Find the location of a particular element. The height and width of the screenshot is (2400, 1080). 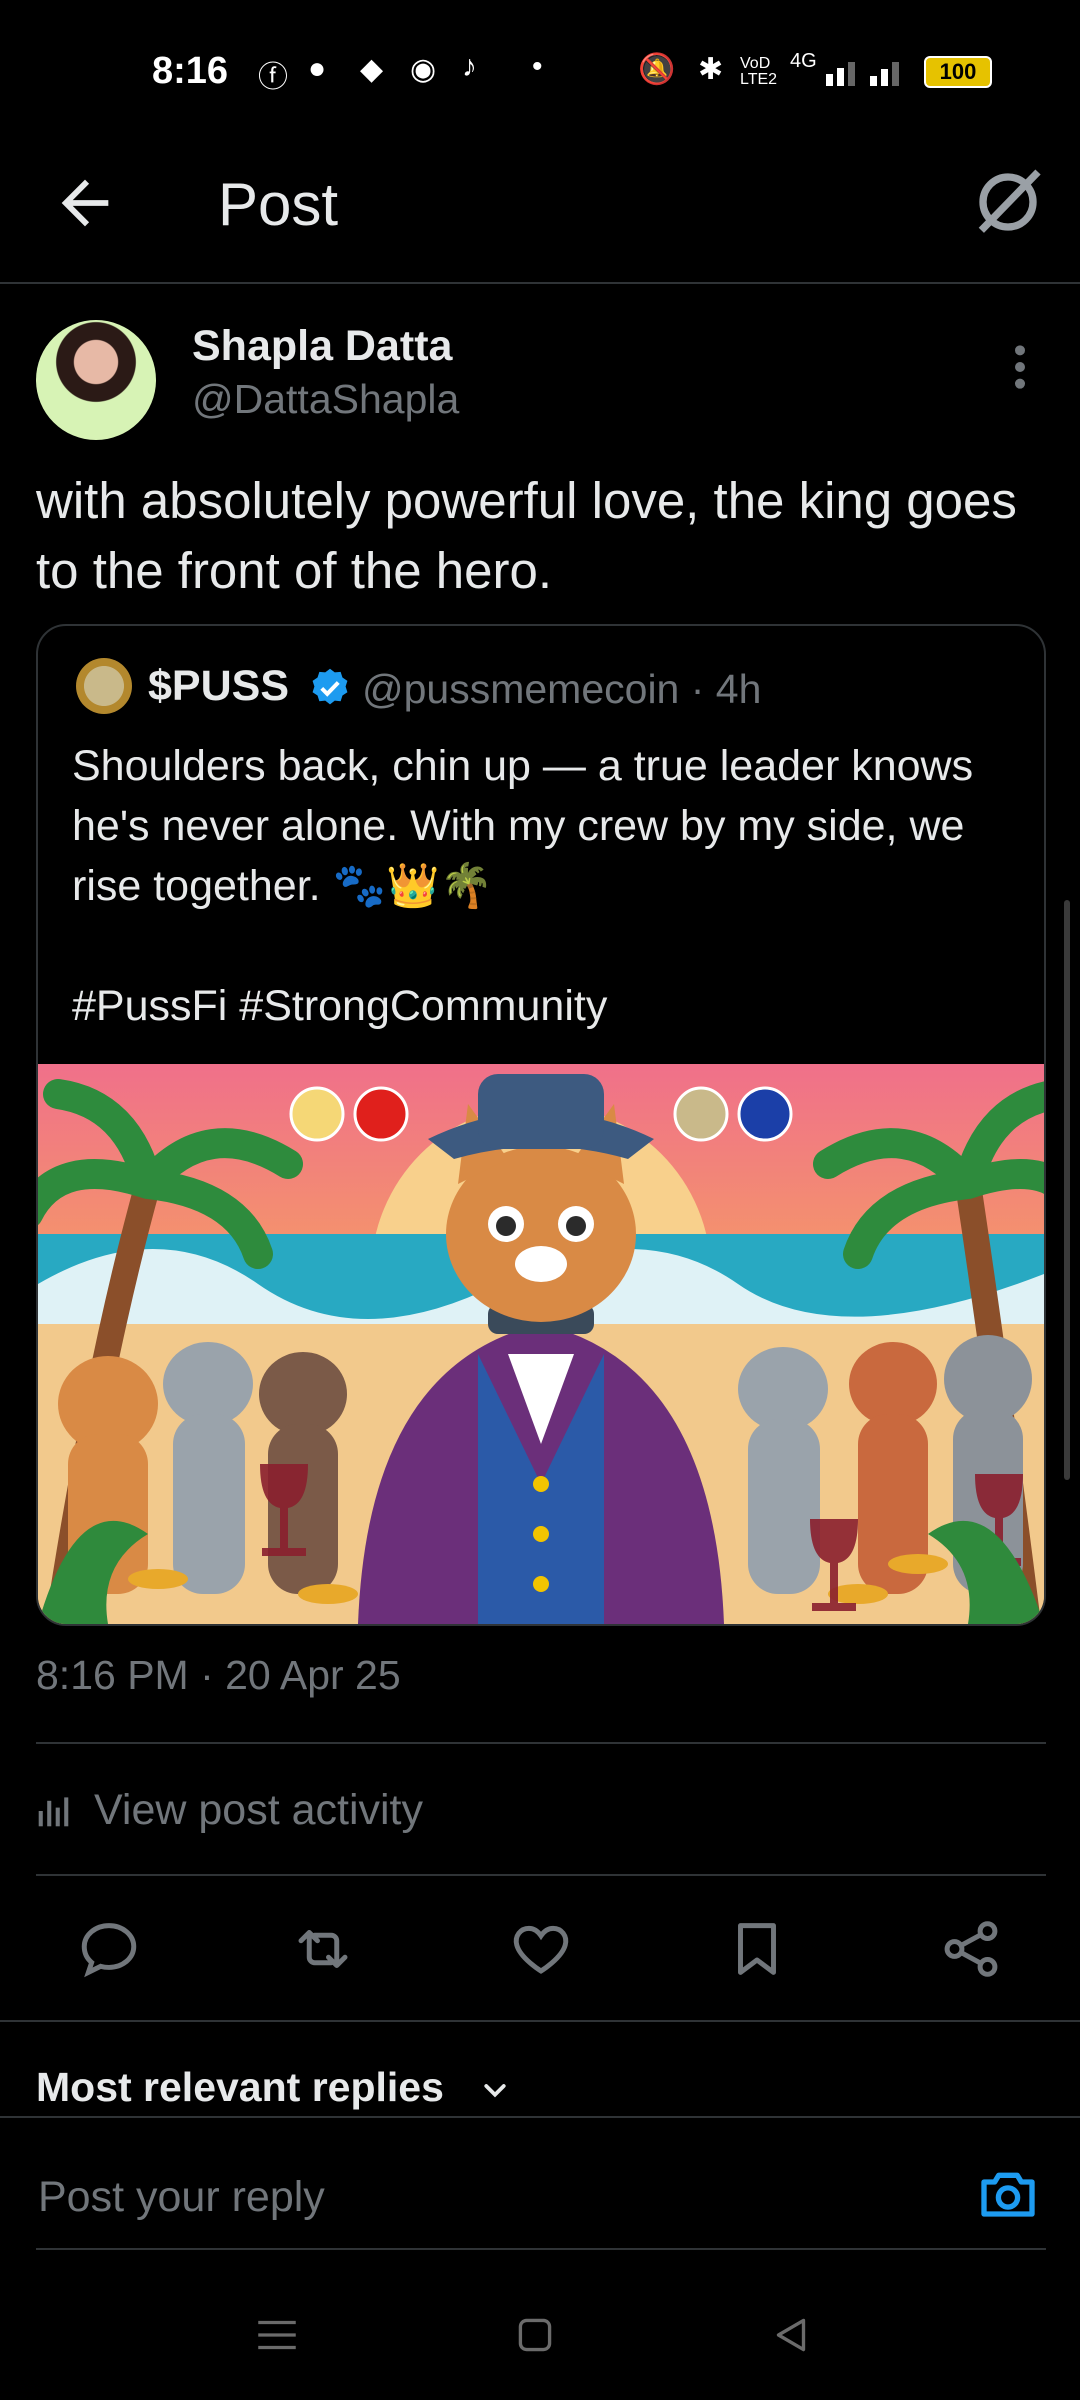

signal-icon is located at coordinates (862, 74).